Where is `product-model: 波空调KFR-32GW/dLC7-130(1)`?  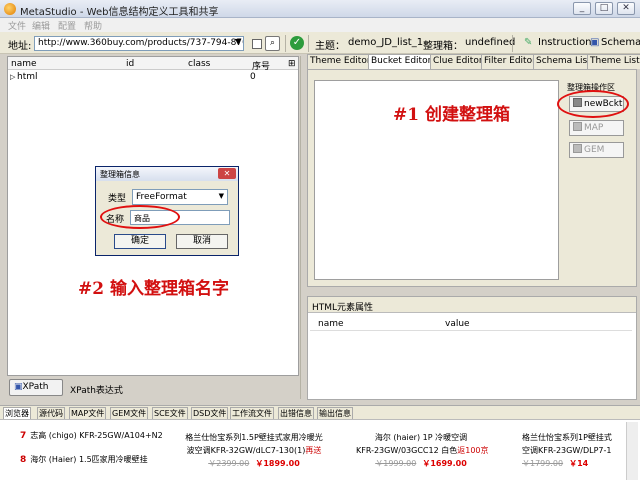
product-model: 波空调KFR-32GW/dLC7-130(1) is located at coordinates (246, 450).